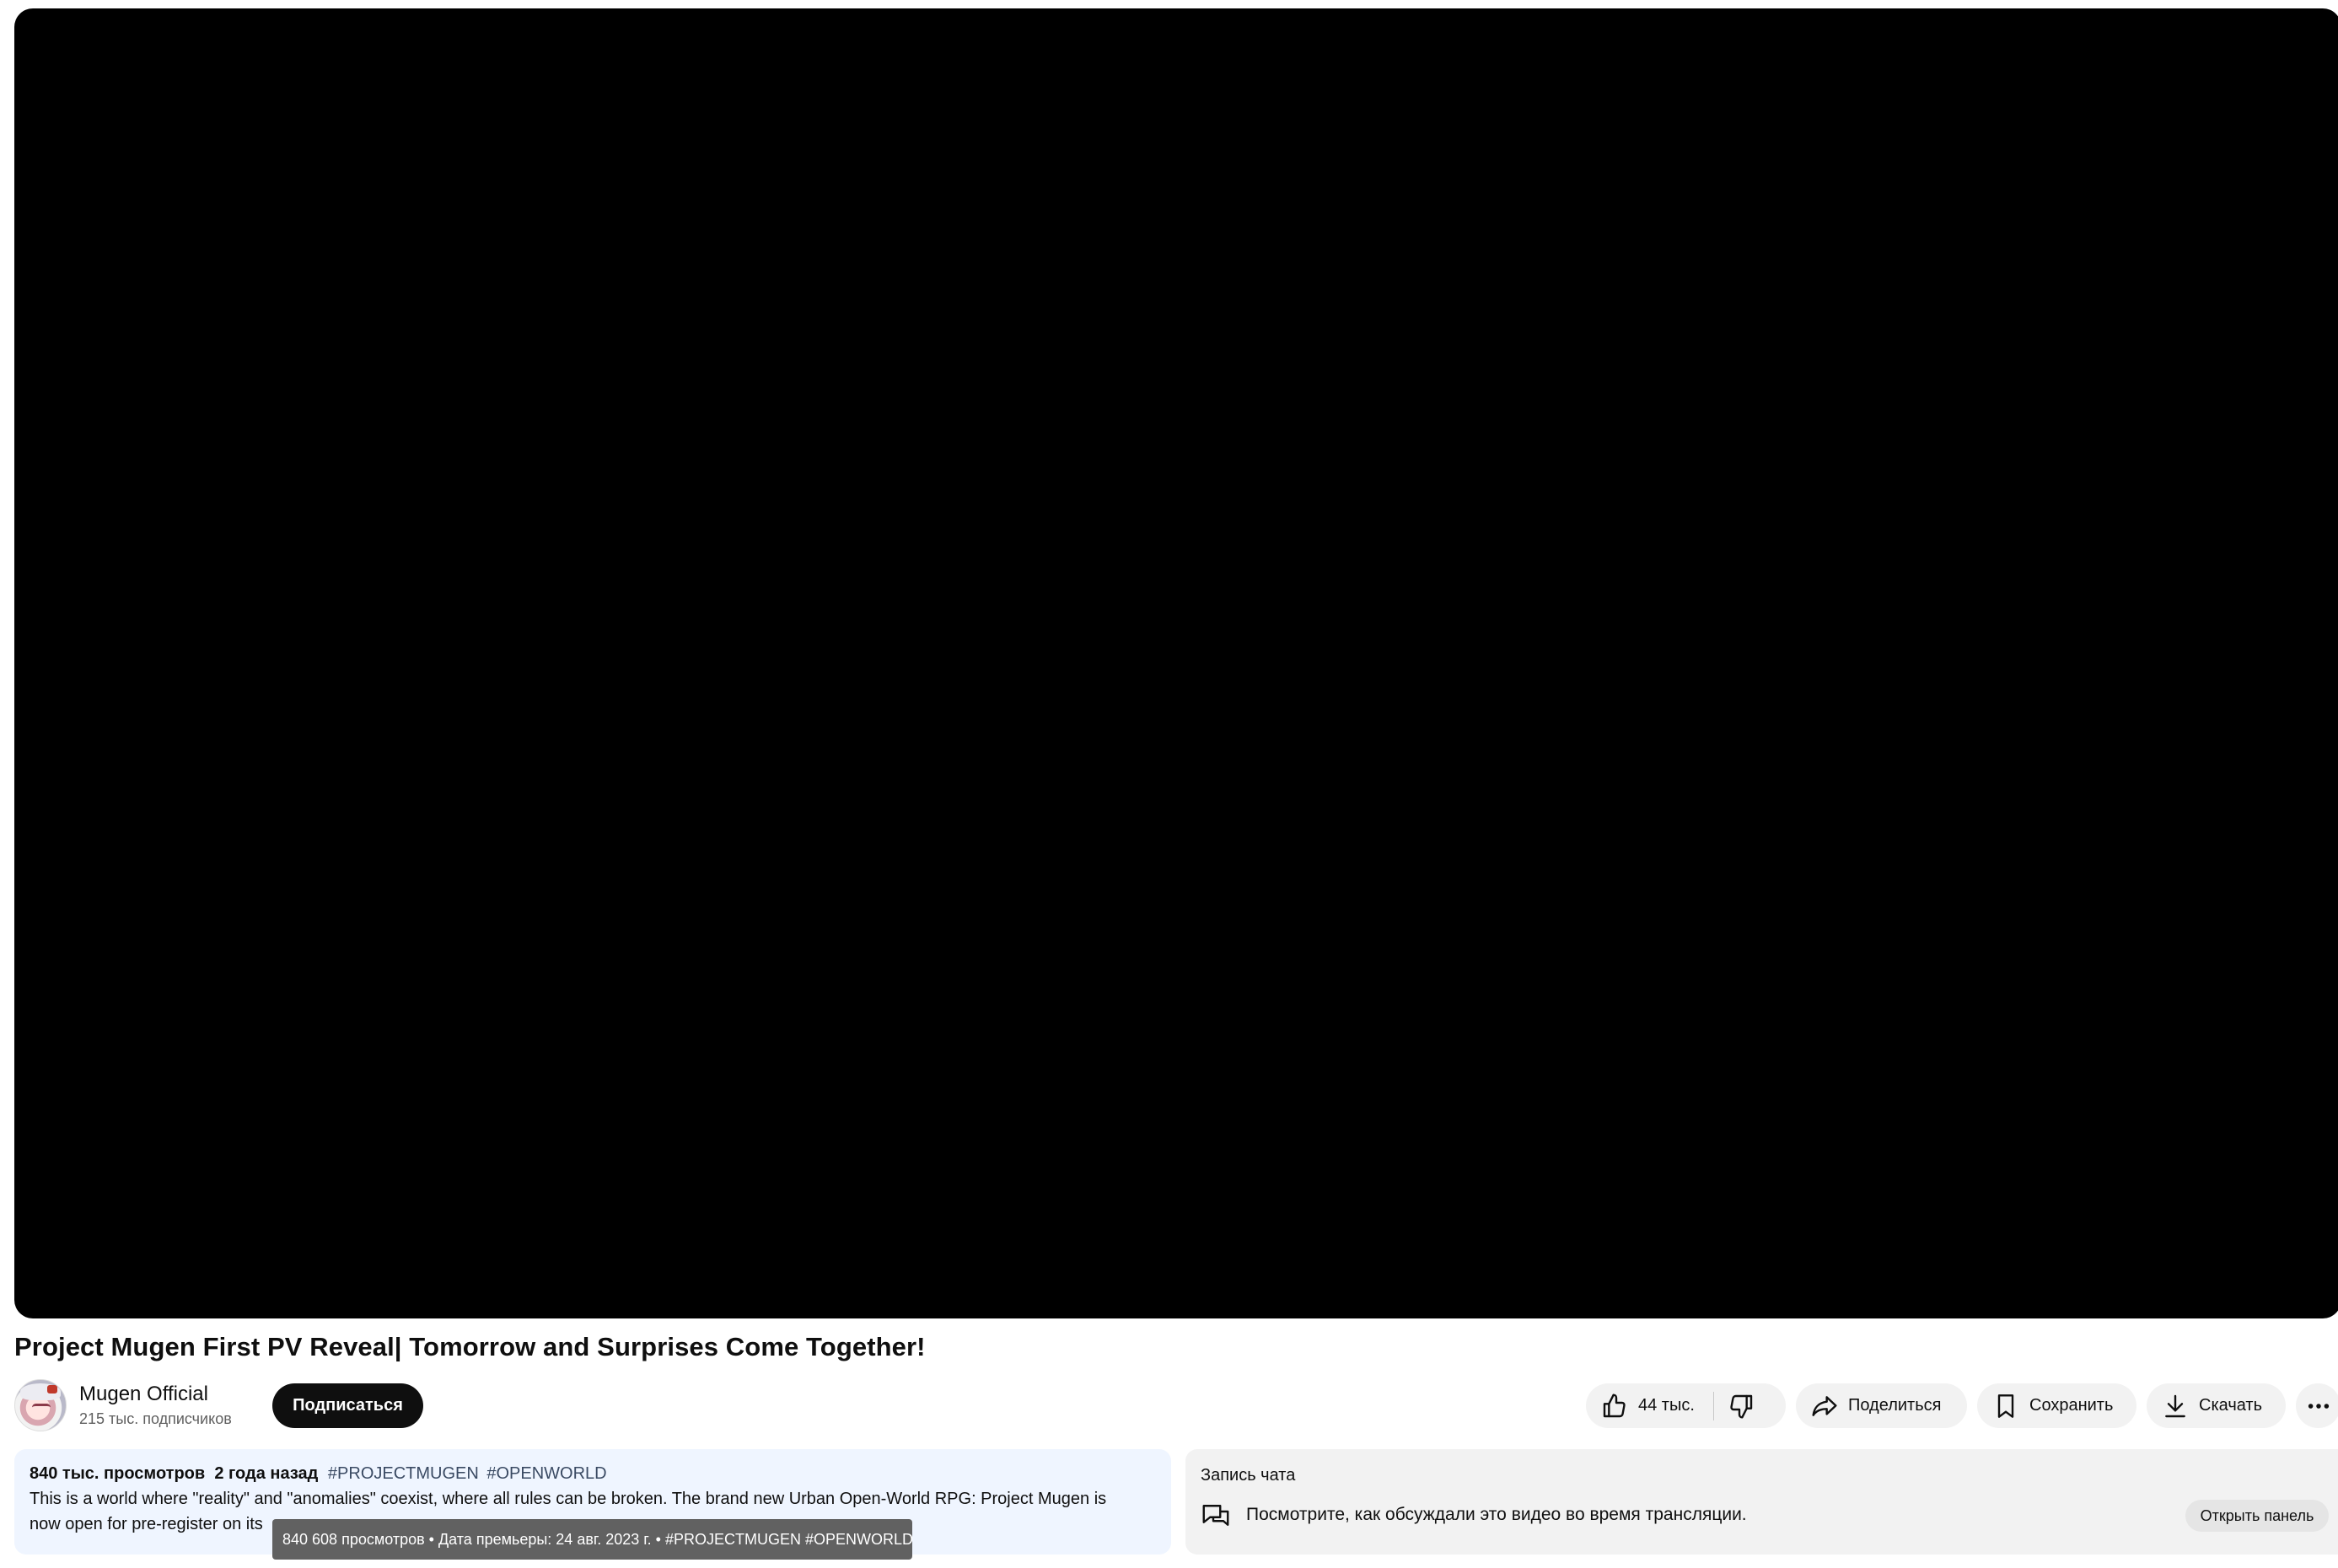 This screenshot has height=1568, width=2338. Describe the element at coordinates (266, 1473) in the screenshot. I see `upload-date: 2 года назад` at that location.